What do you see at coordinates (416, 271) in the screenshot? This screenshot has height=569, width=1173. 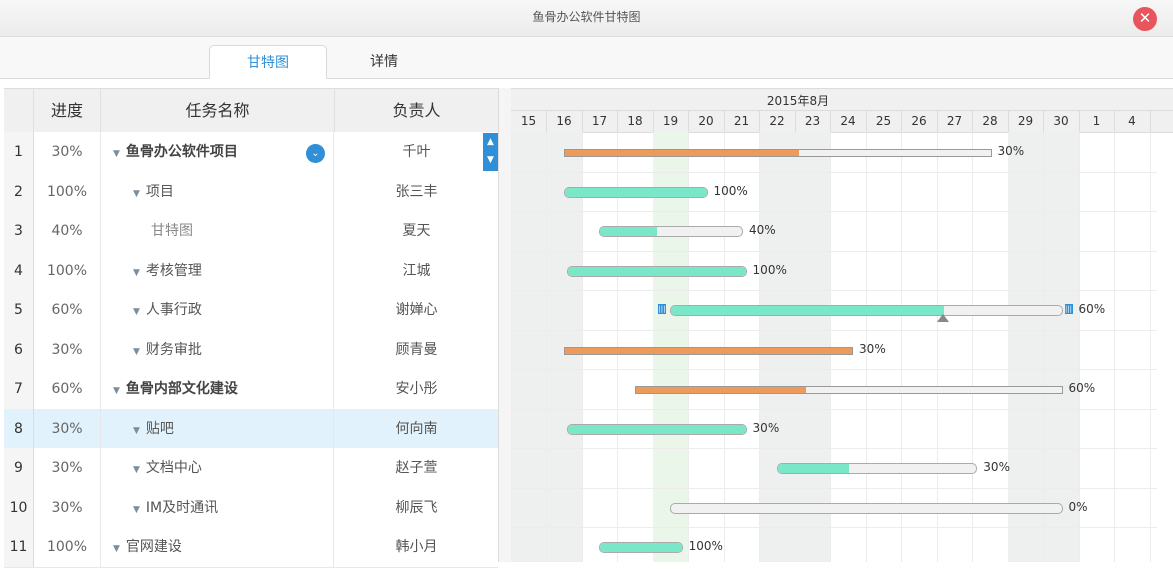 I see `owner-cell: 江城` at bounding box center [416, 271].